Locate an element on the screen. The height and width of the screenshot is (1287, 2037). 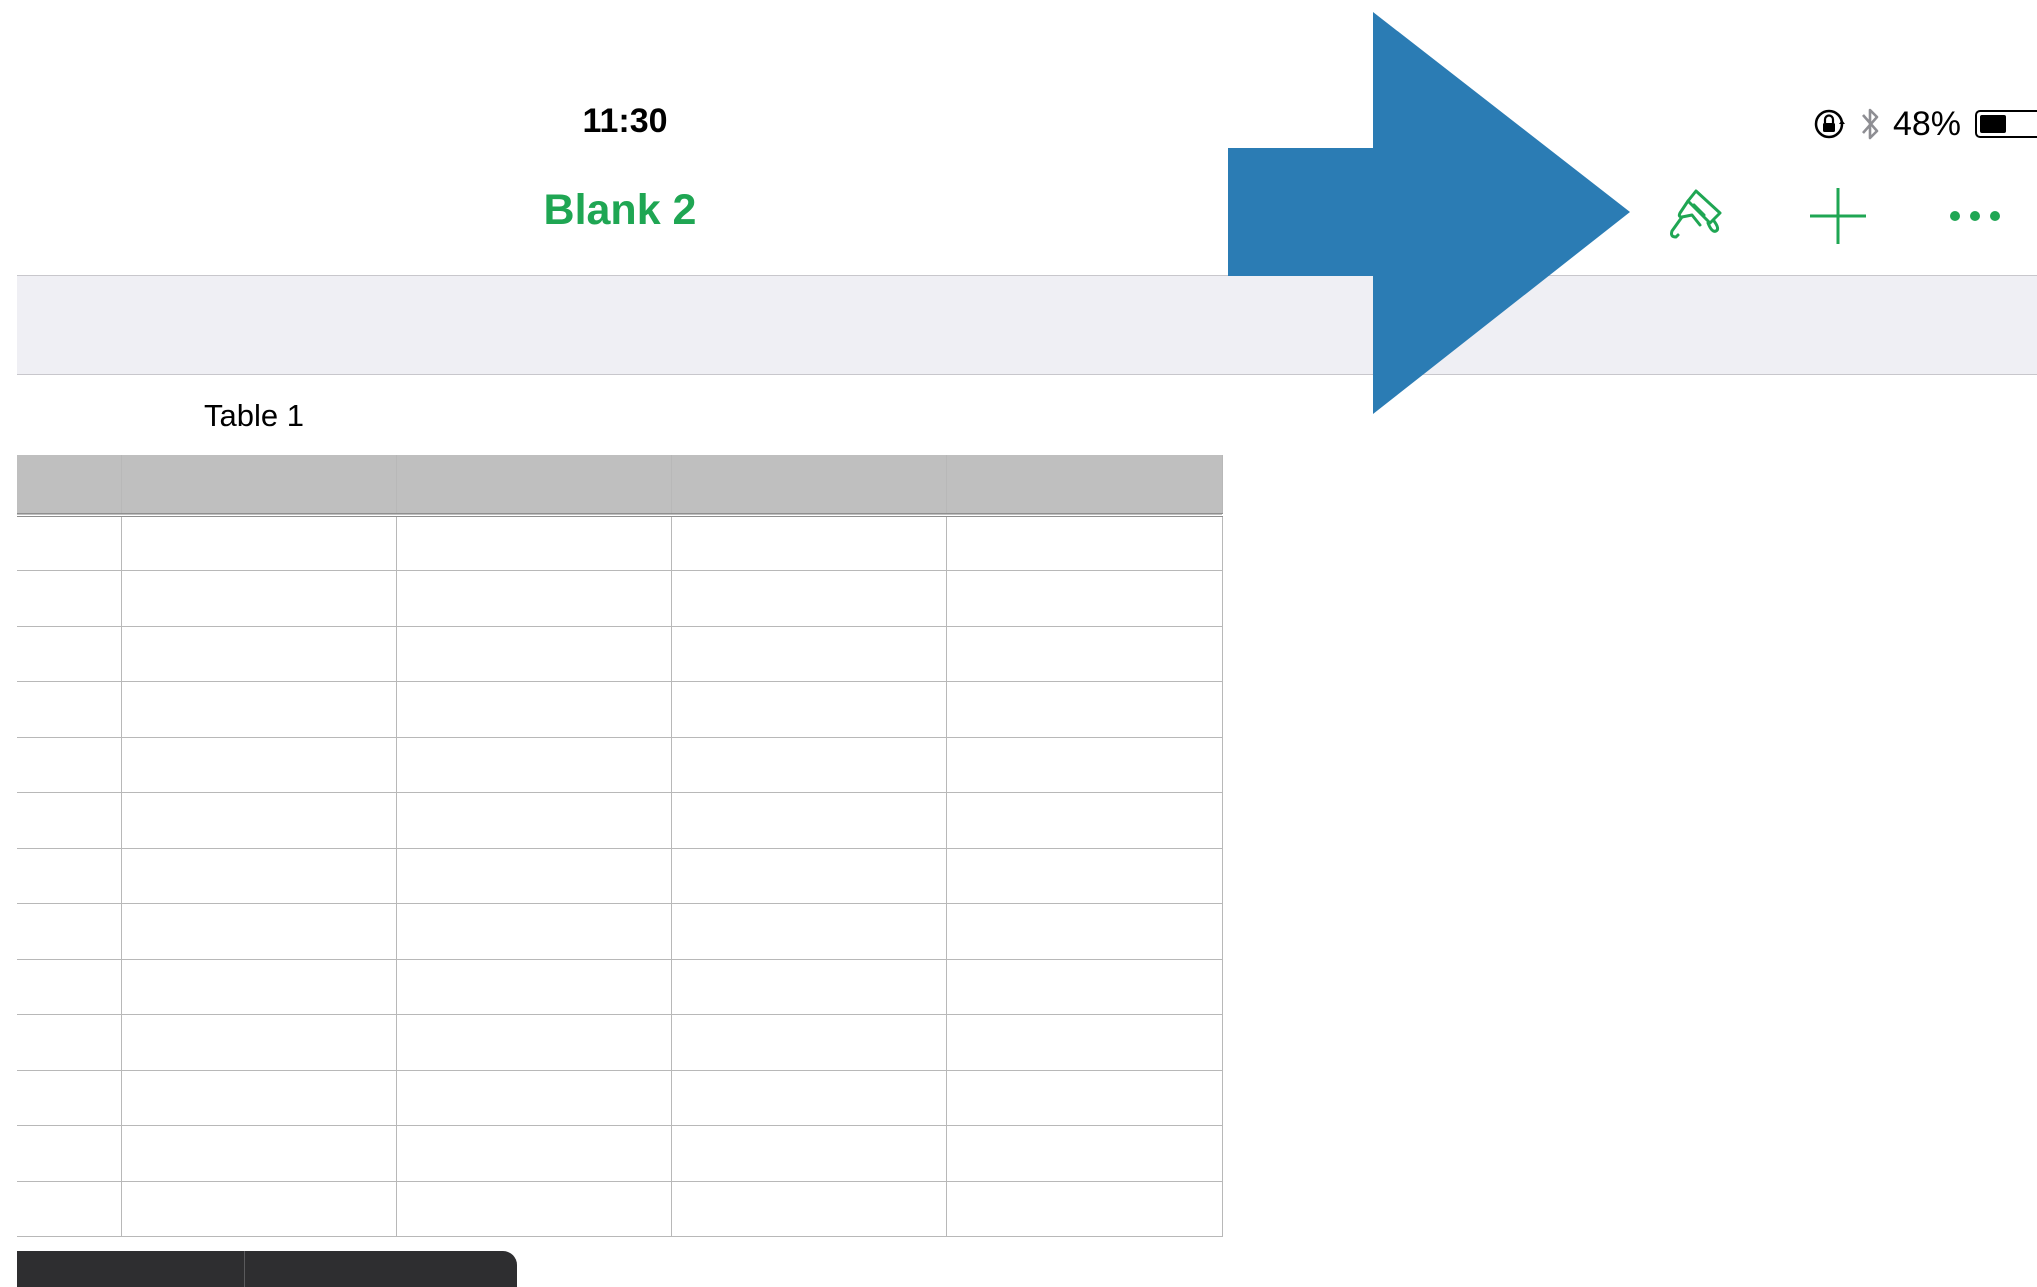
sheet-tabs-bar is located at coordinates (267, 1269).